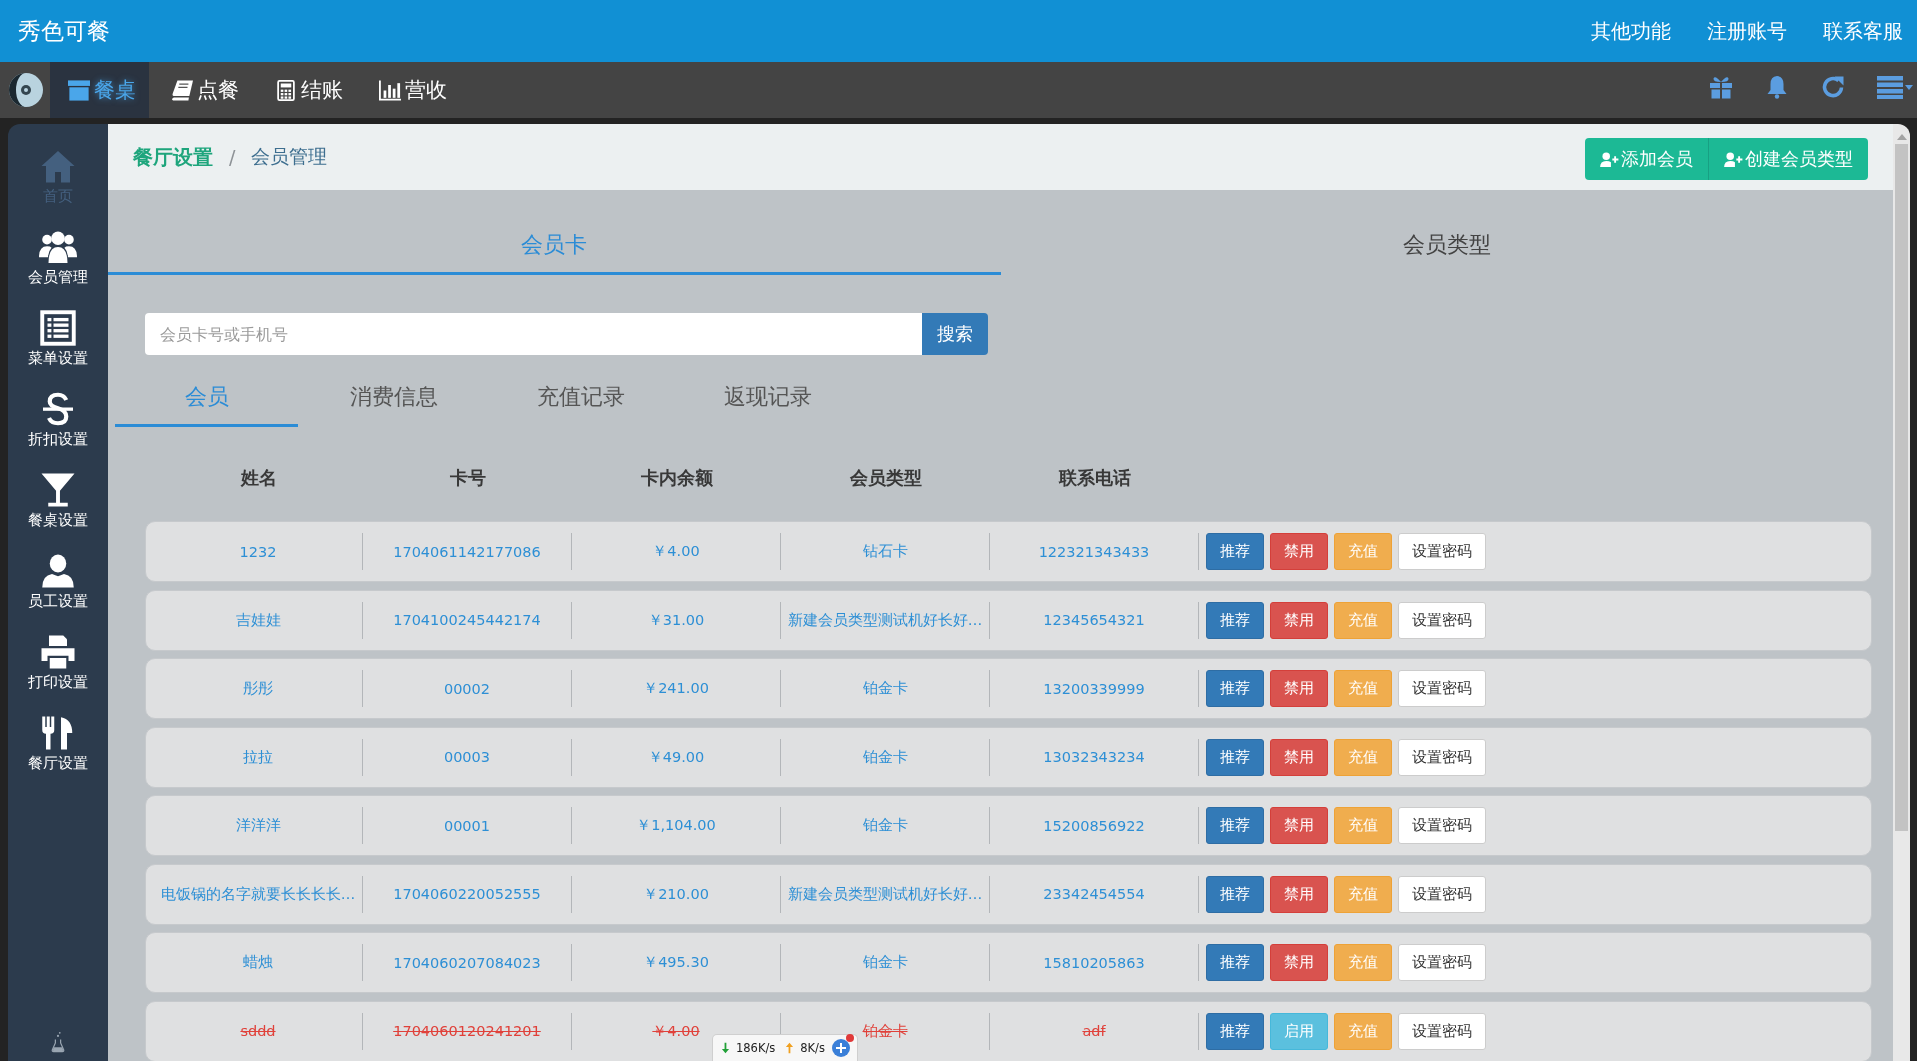  I want to click on sidebar-item: 会员管理, so click(58, 258).